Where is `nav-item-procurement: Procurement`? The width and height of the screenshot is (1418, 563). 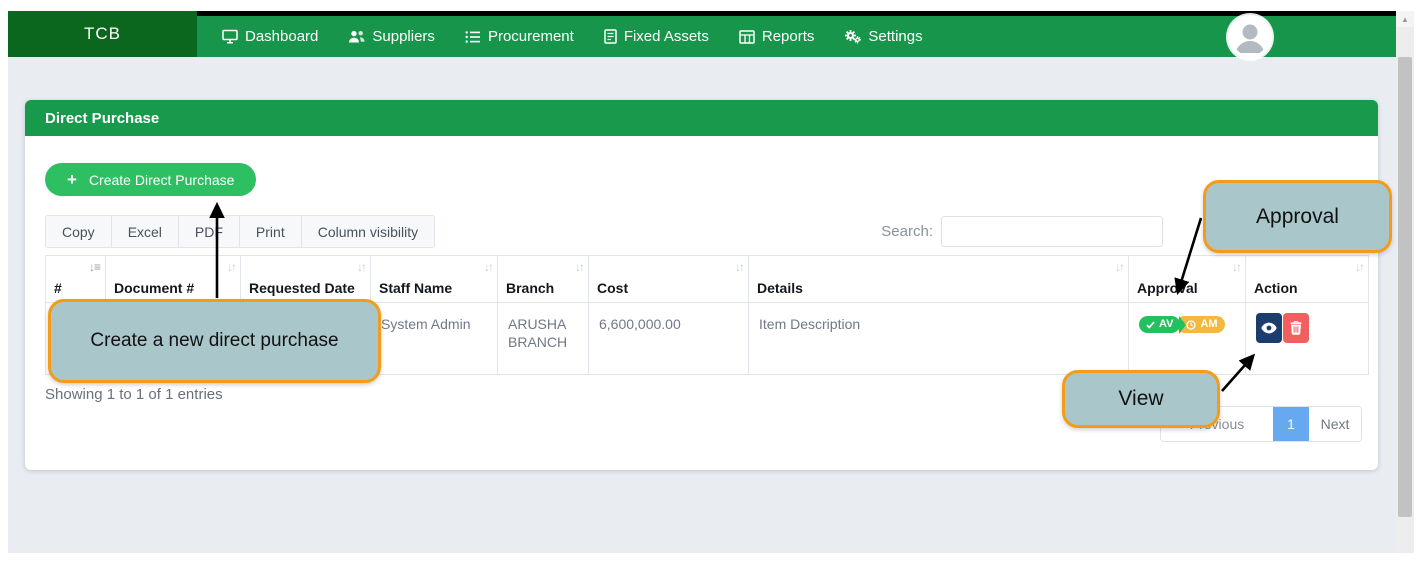 nav-item-procurement: Procurement is located at coordinates (519, 36).